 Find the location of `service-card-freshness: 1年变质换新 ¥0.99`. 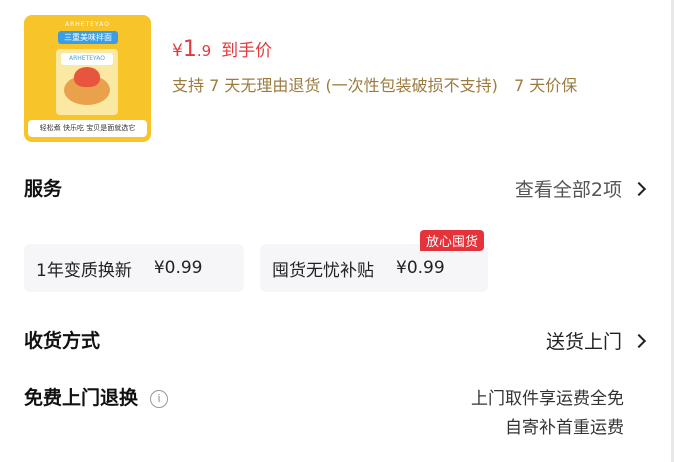

service-card-freshness: 1年变质换新 ¥0.99 is located at coordinates (134, 268).